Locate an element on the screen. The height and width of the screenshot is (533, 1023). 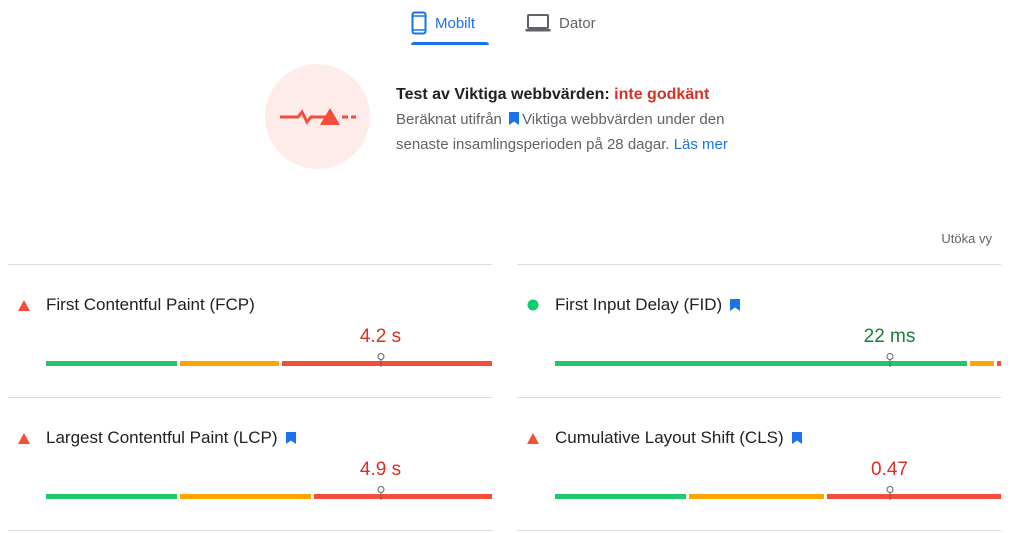
metric-value: 4.2 s is located at coordinates (380, 336).